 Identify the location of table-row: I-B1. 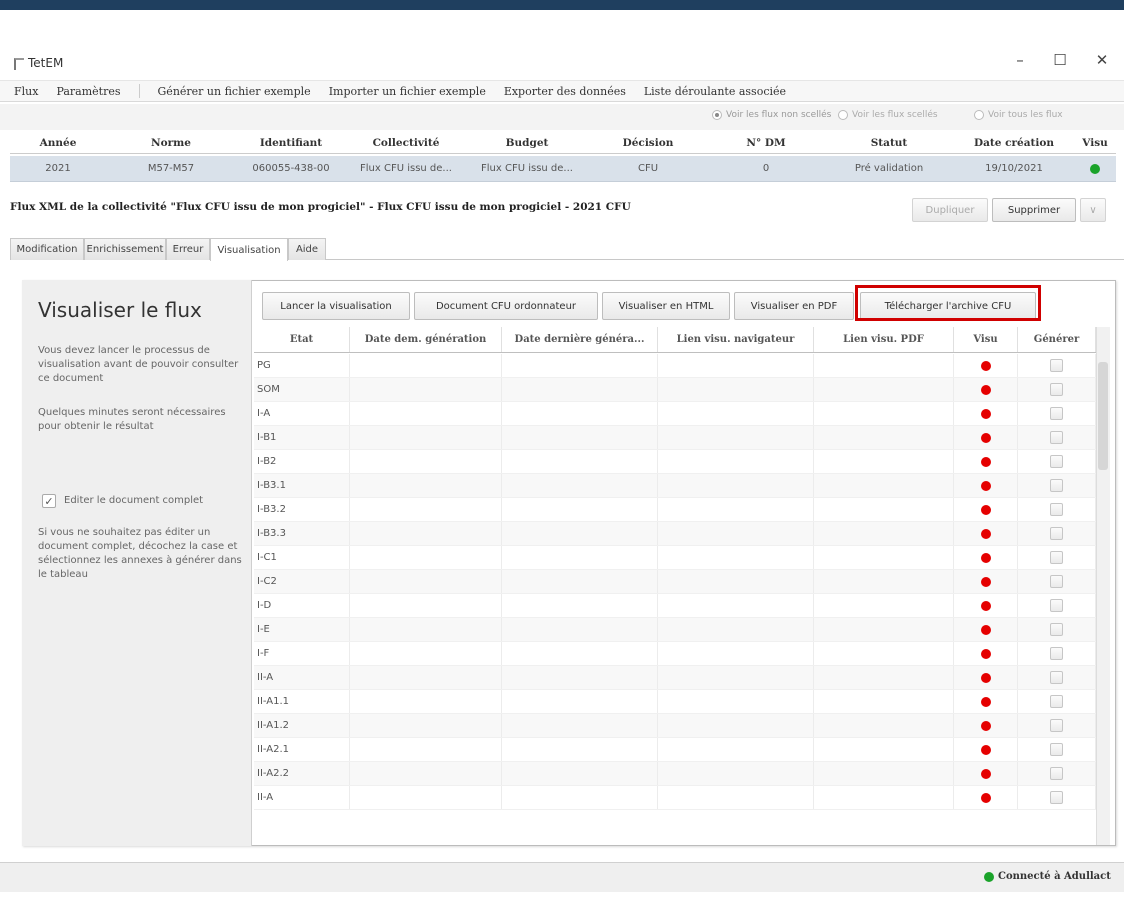
(675, 438).